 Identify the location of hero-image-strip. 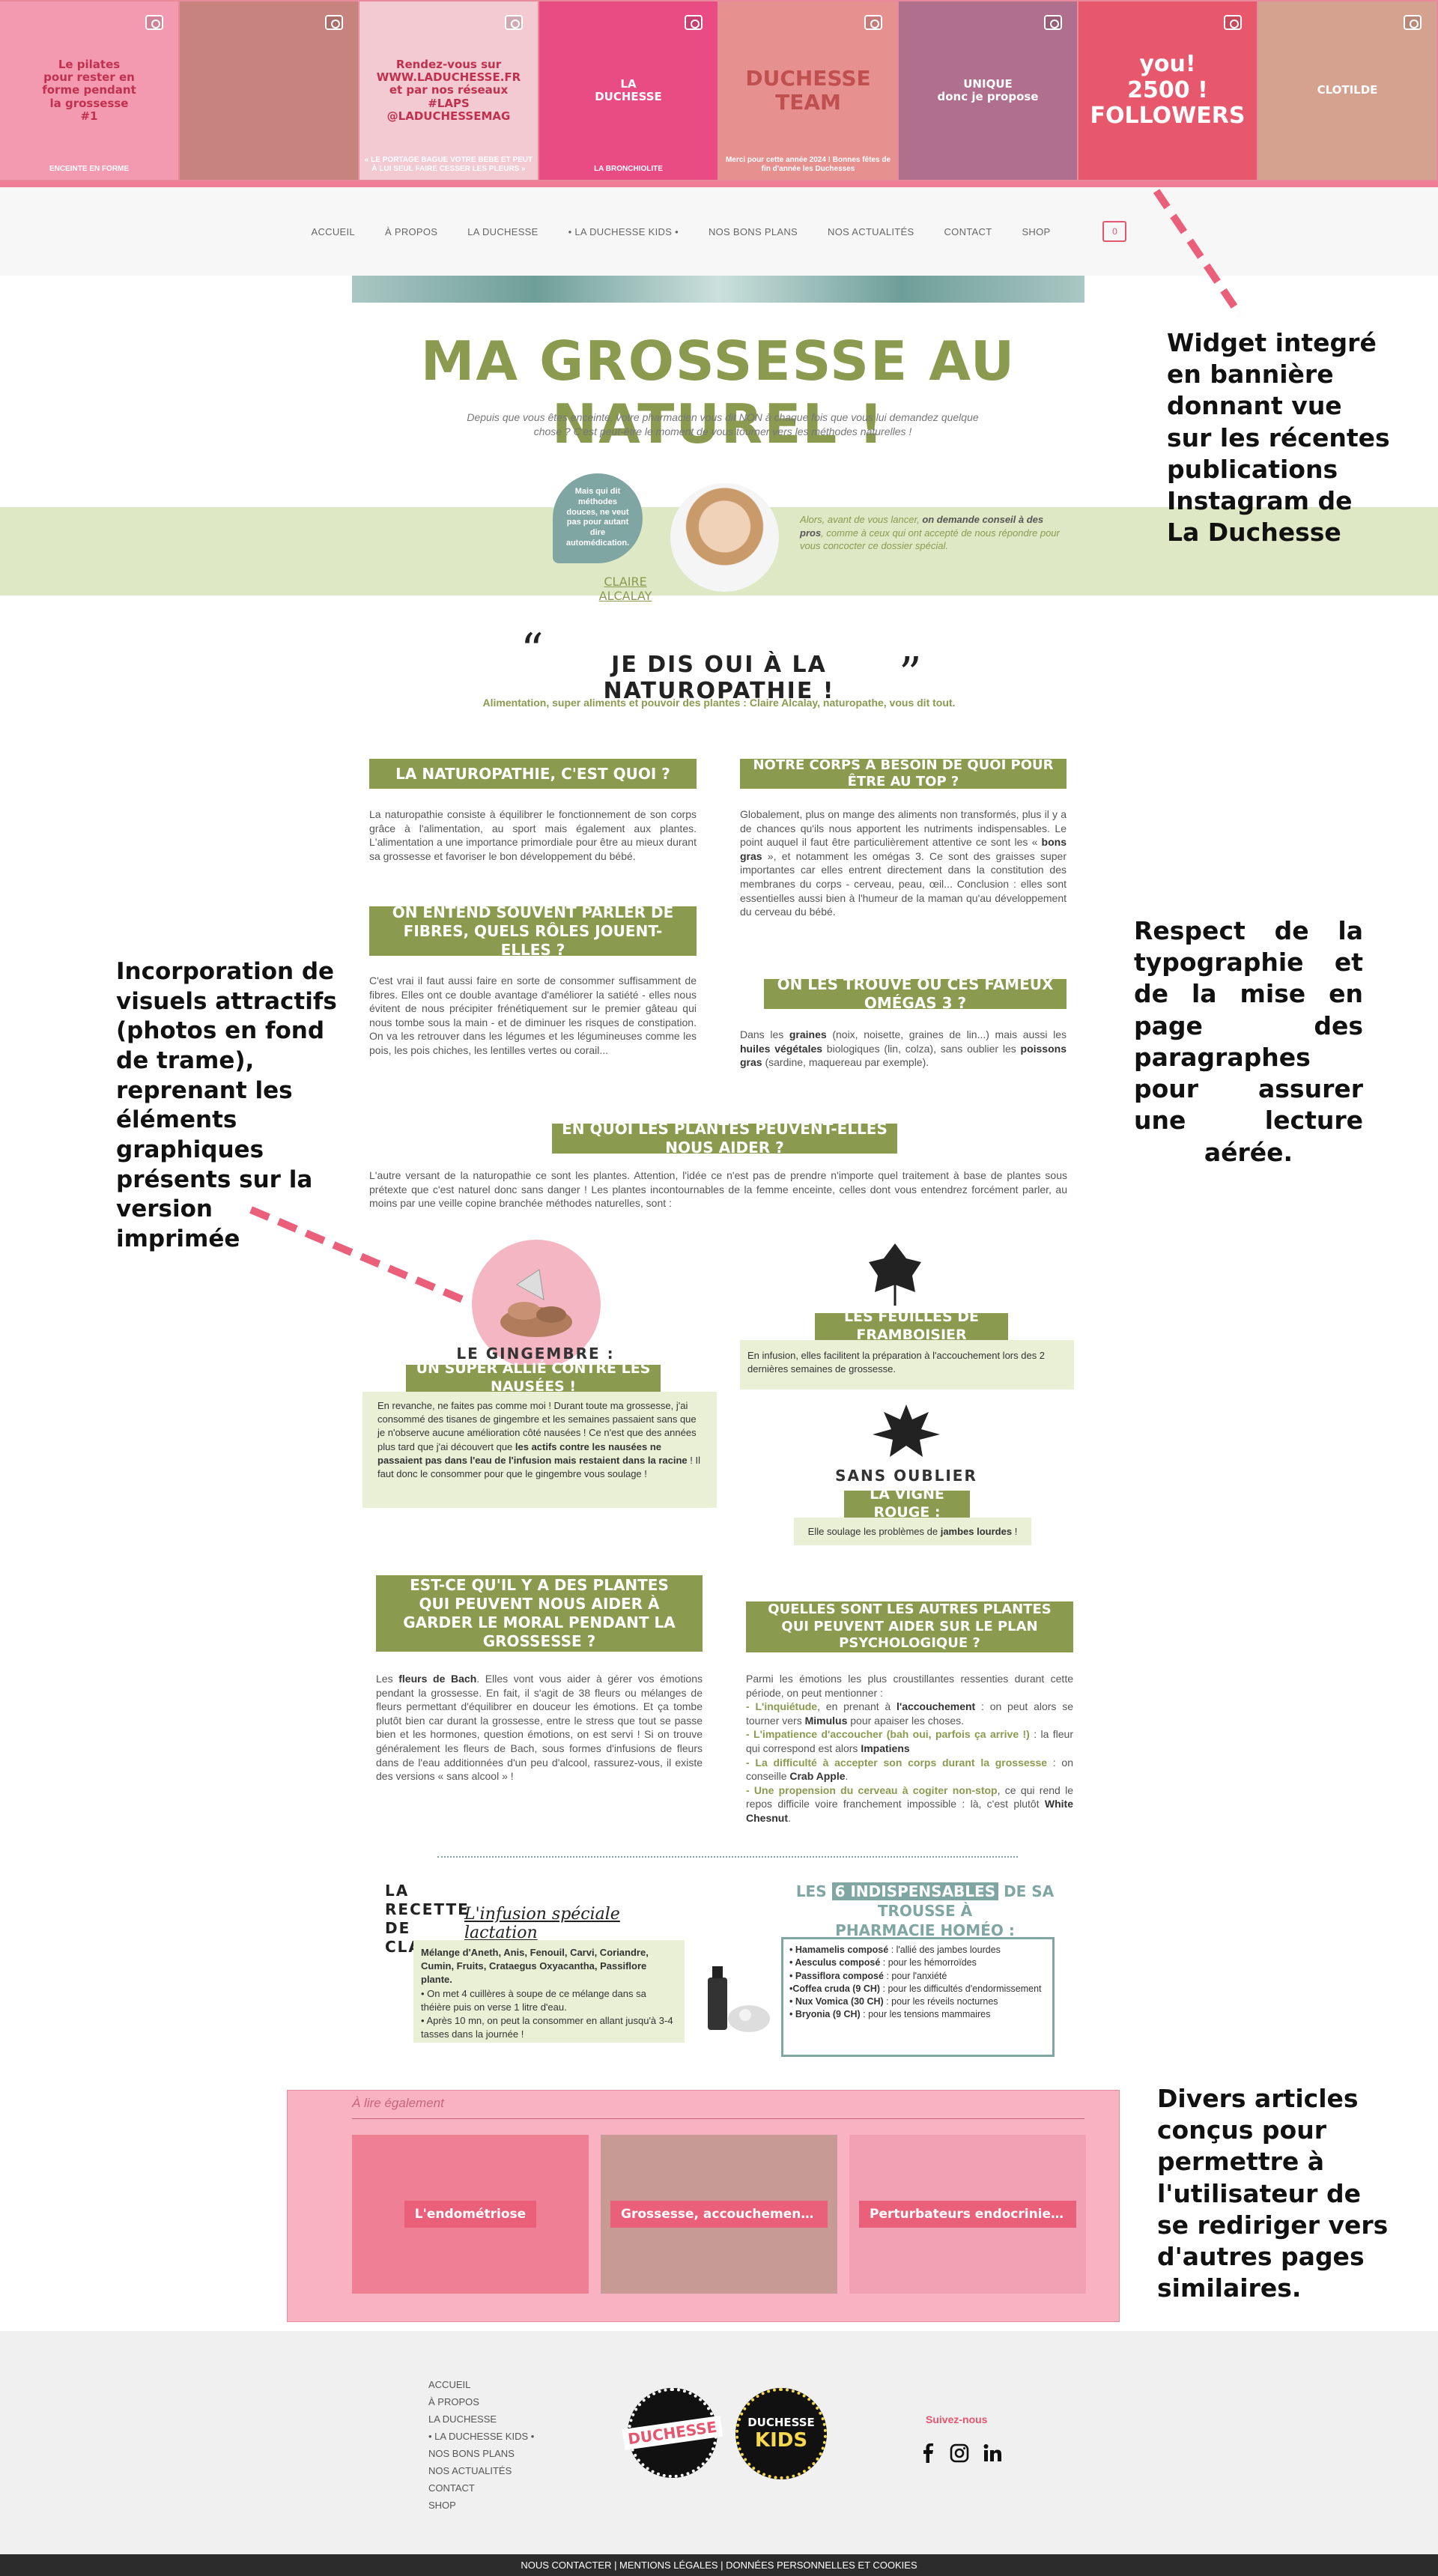
(718, 289).